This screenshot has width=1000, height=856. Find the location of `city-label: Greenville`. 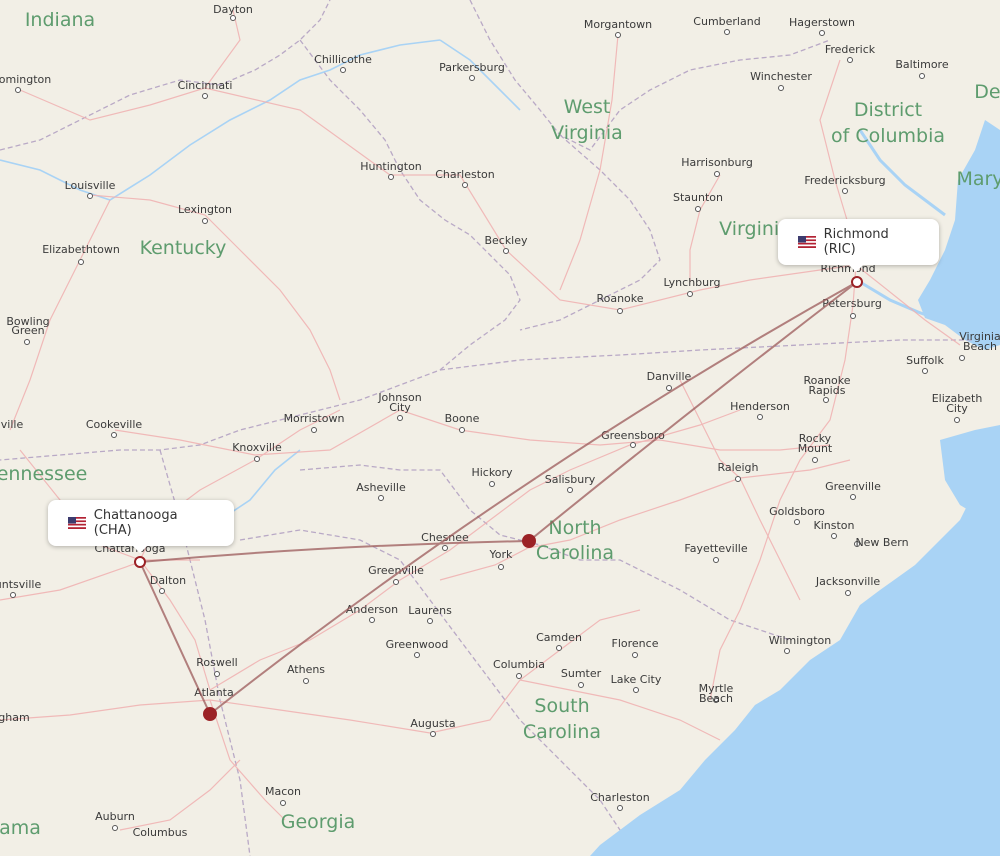

city-label: Greenville is located at coordinates (853, 486).